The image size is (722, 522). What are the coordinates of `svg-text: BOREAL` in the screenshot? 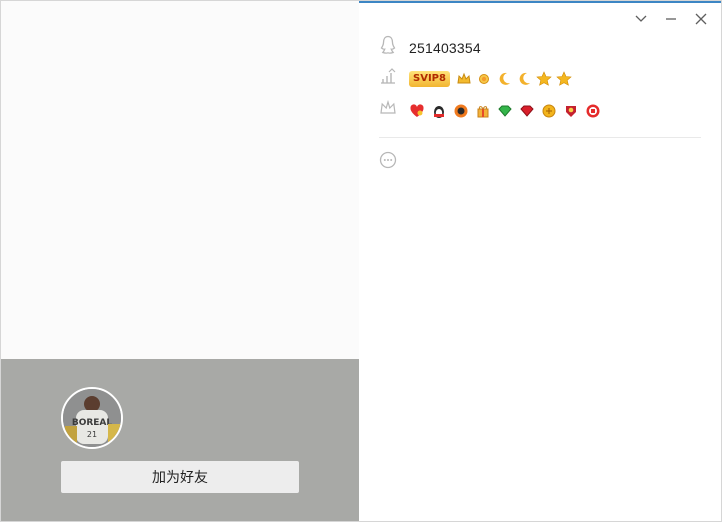 It's located at (92, 423).